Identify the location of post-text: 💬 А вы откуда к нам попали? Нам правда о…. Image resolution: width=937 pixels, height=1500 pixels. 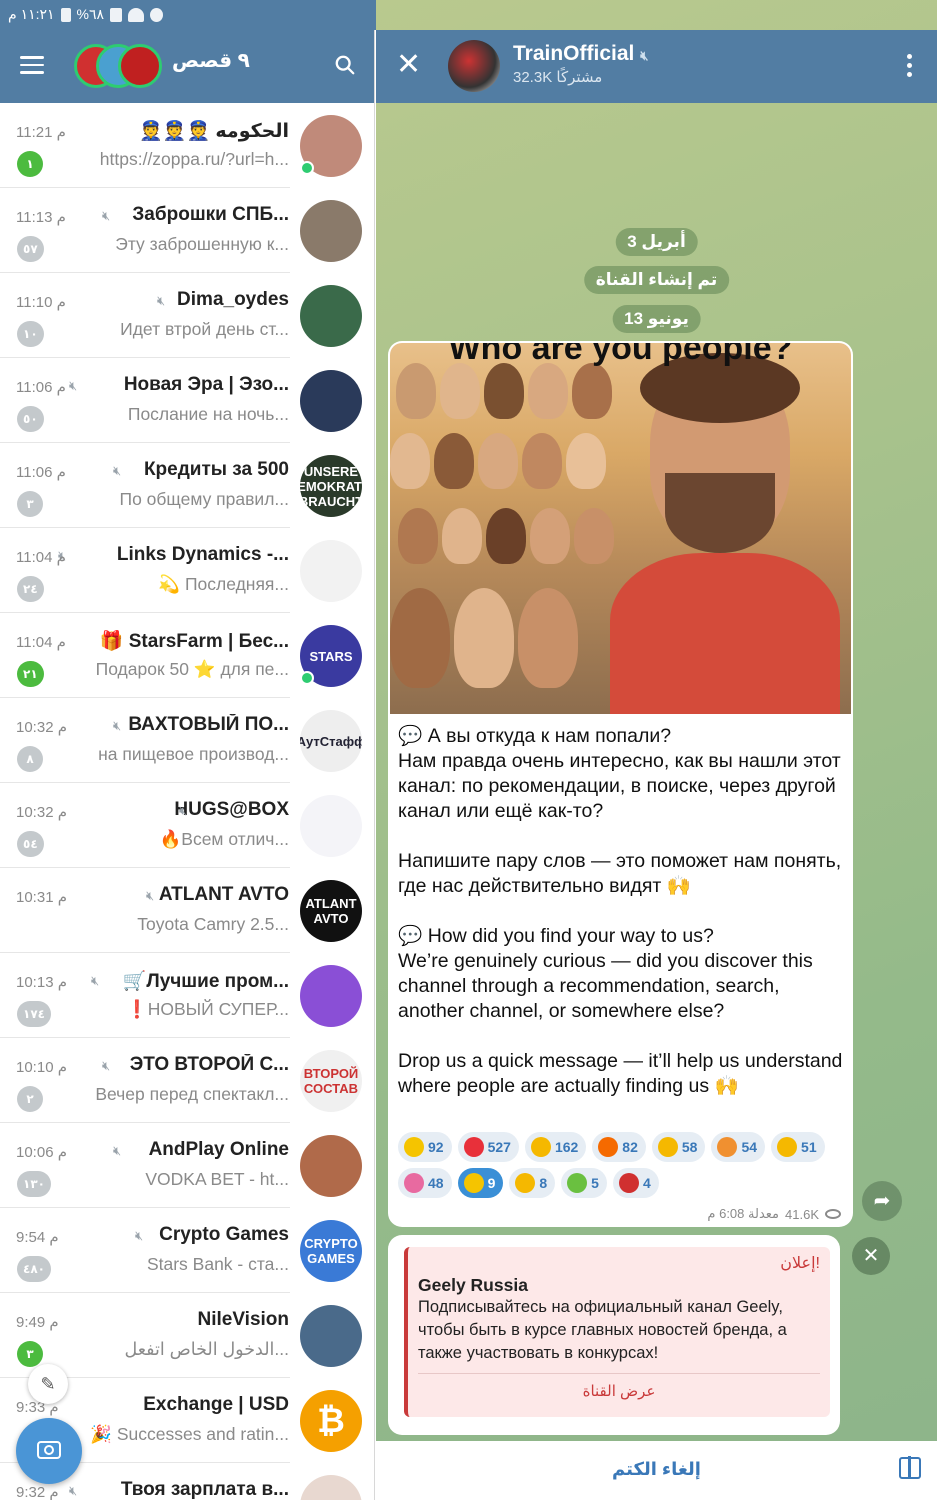
(620, 911).